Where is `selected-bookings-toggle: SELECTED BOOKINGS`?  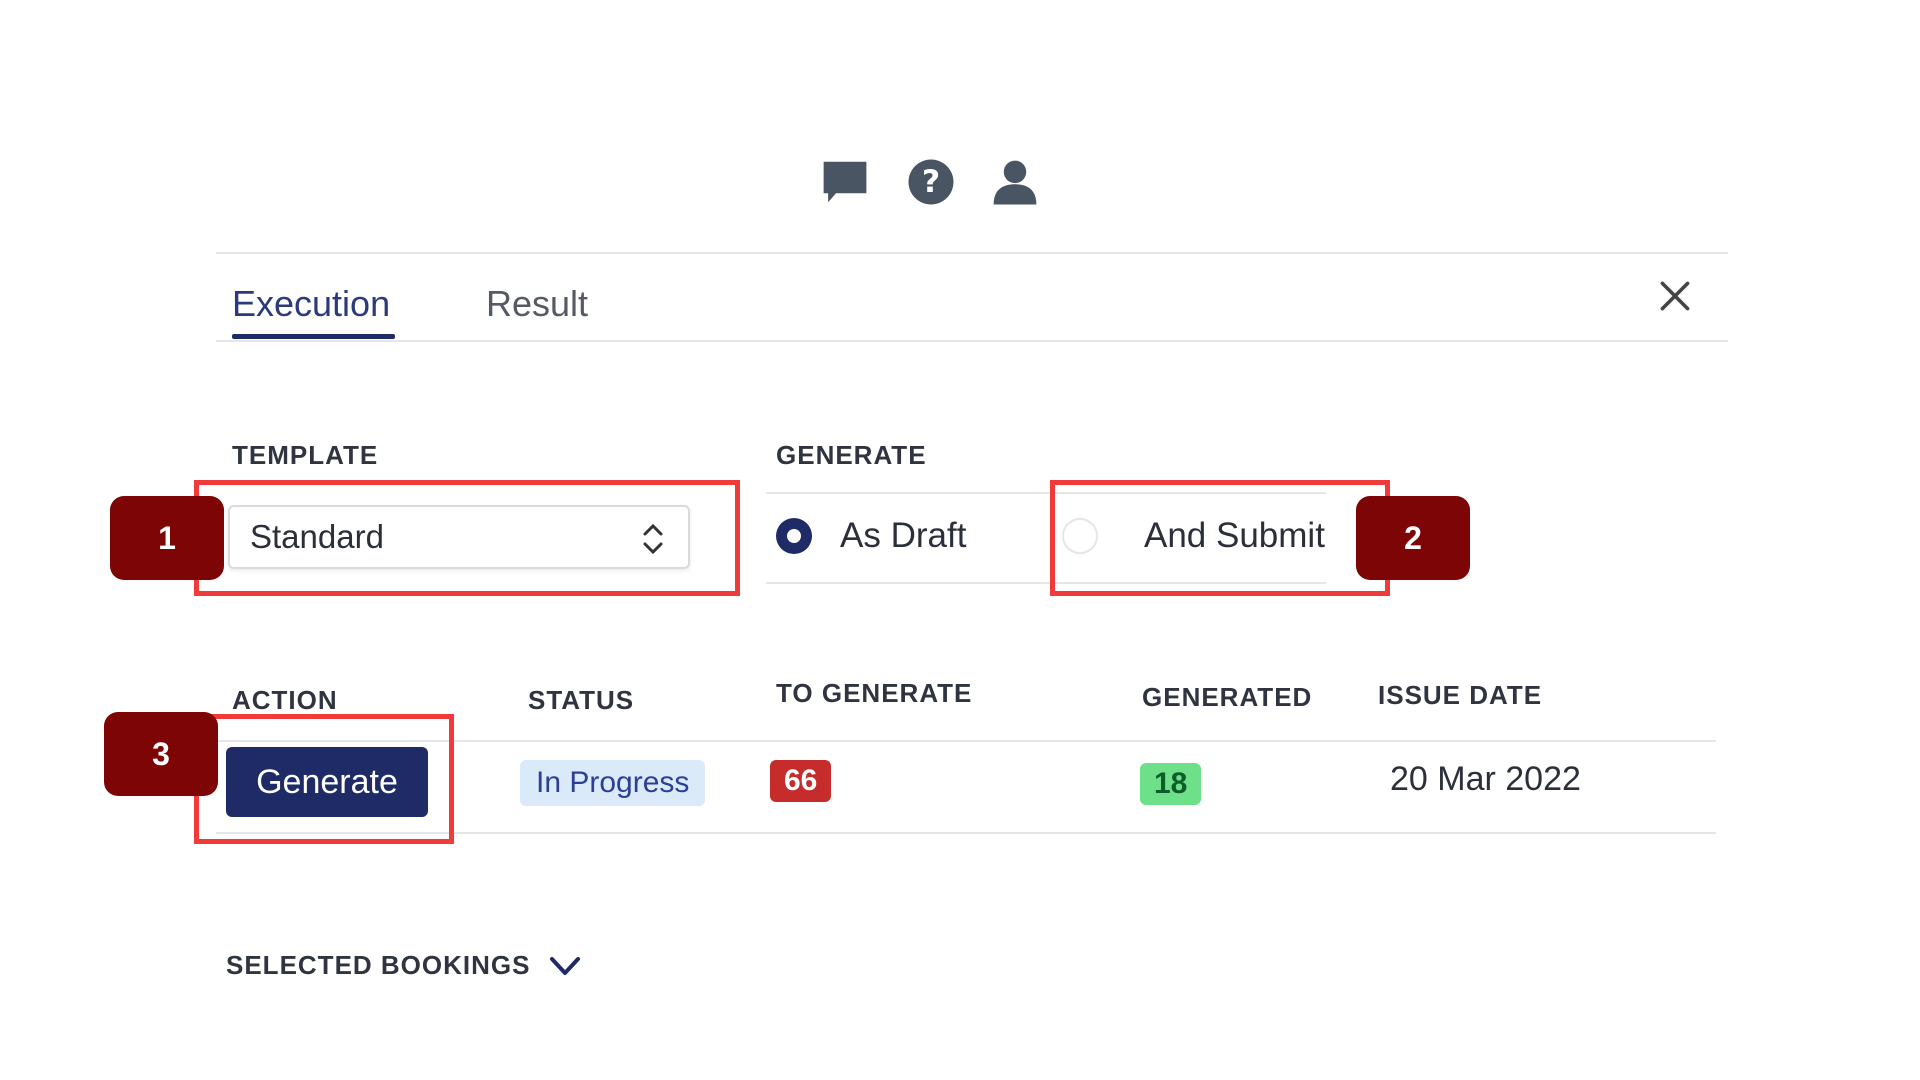
selected-bookings-toggle: SELECTED BOOKINGS is located at coordinates (404, 965).